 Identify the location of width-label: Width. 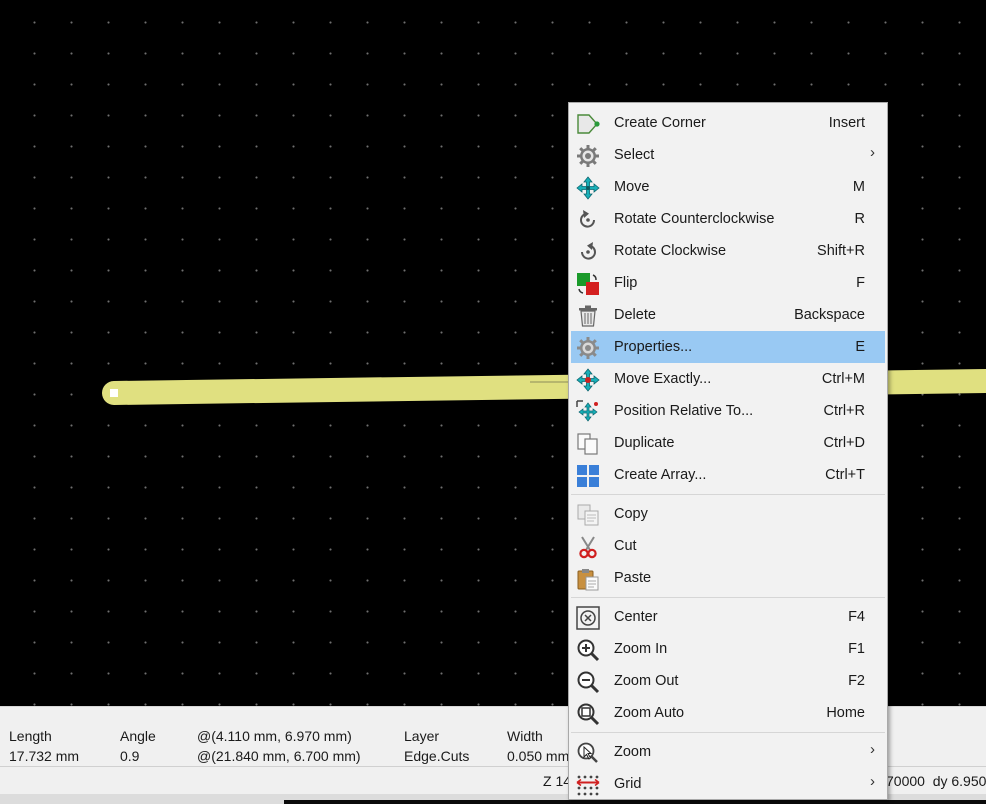
(525, 736).